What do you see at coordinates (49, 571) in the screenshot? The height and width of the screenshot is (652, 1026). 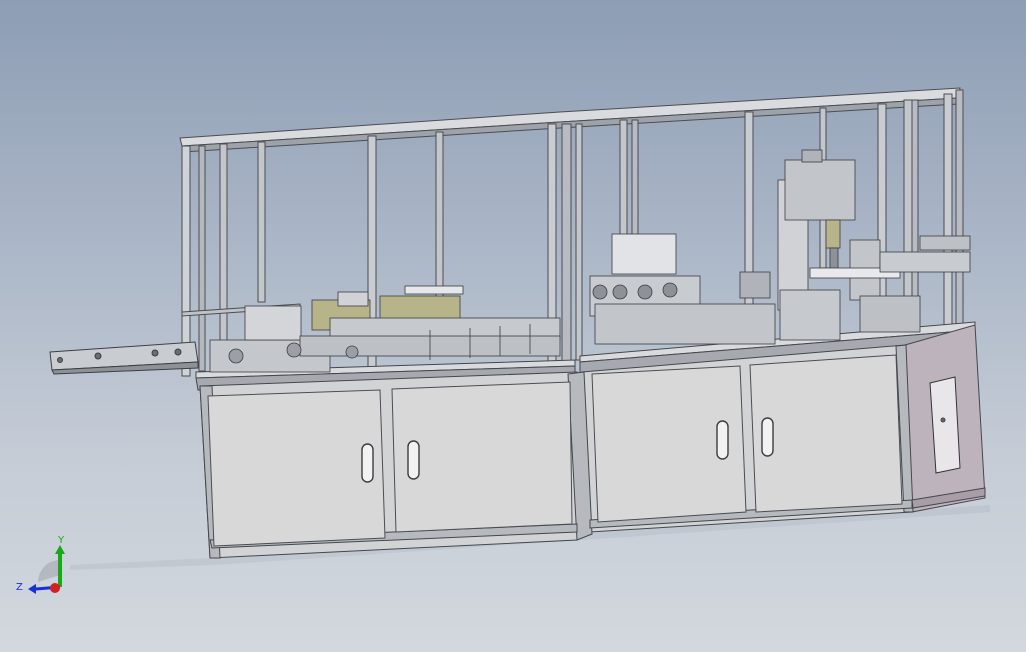 I see `triad-arc` at bounding box center [49, 571].